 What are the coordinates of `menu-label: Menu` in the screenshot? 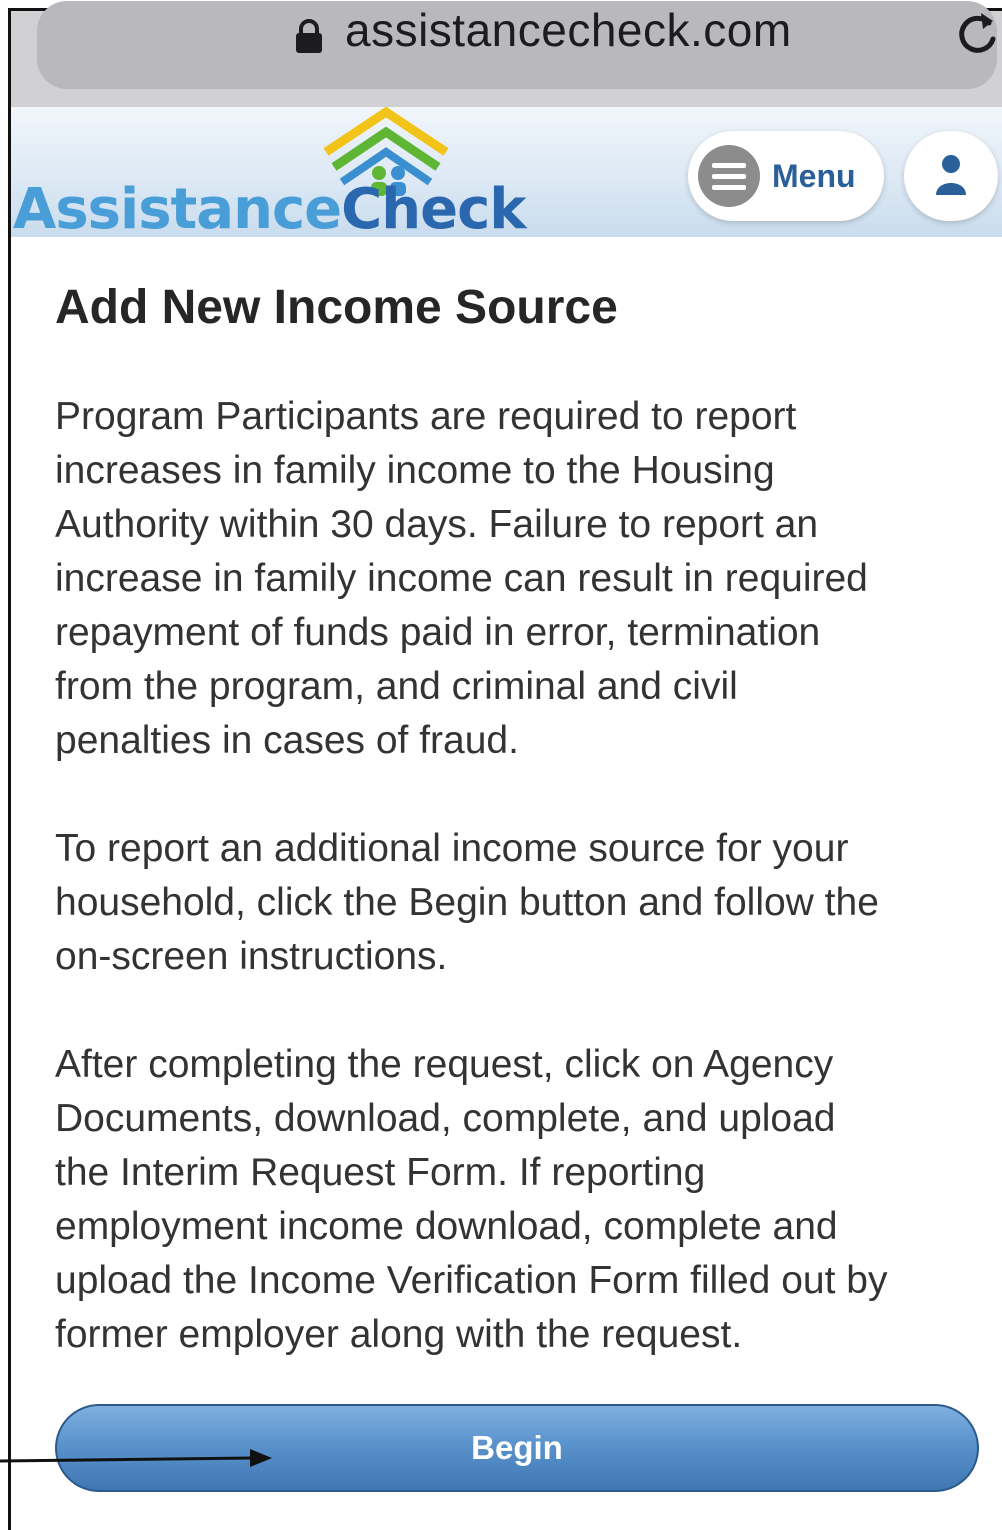 It's located at (814, 175).